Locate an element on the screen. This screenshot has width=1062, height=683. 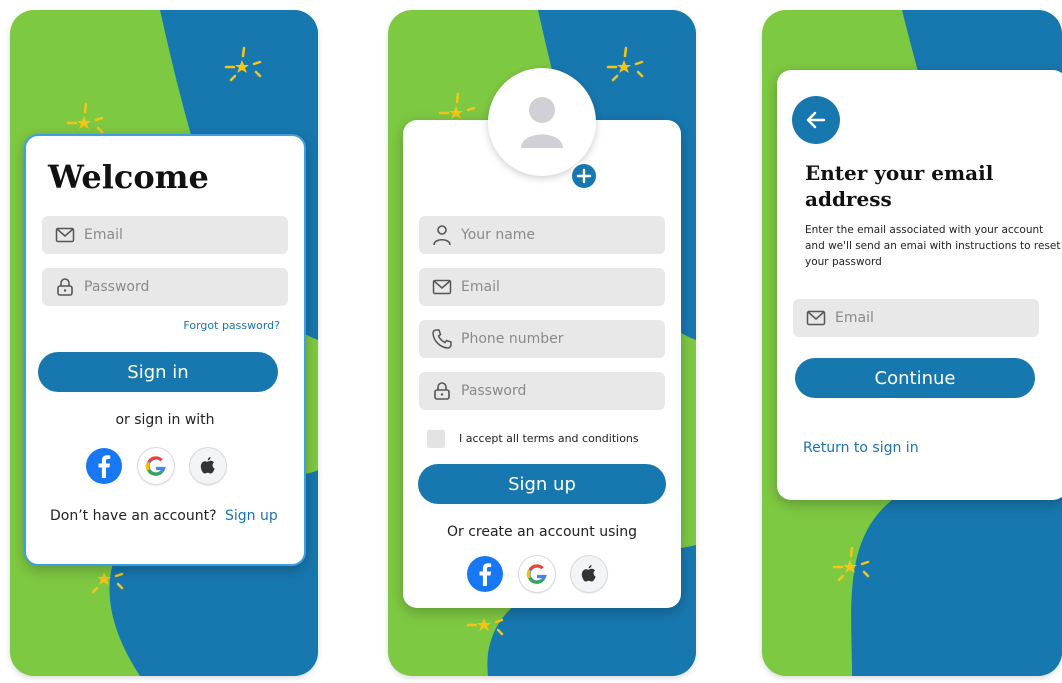
continue-button: Continue is located at coordinates (915, 378).